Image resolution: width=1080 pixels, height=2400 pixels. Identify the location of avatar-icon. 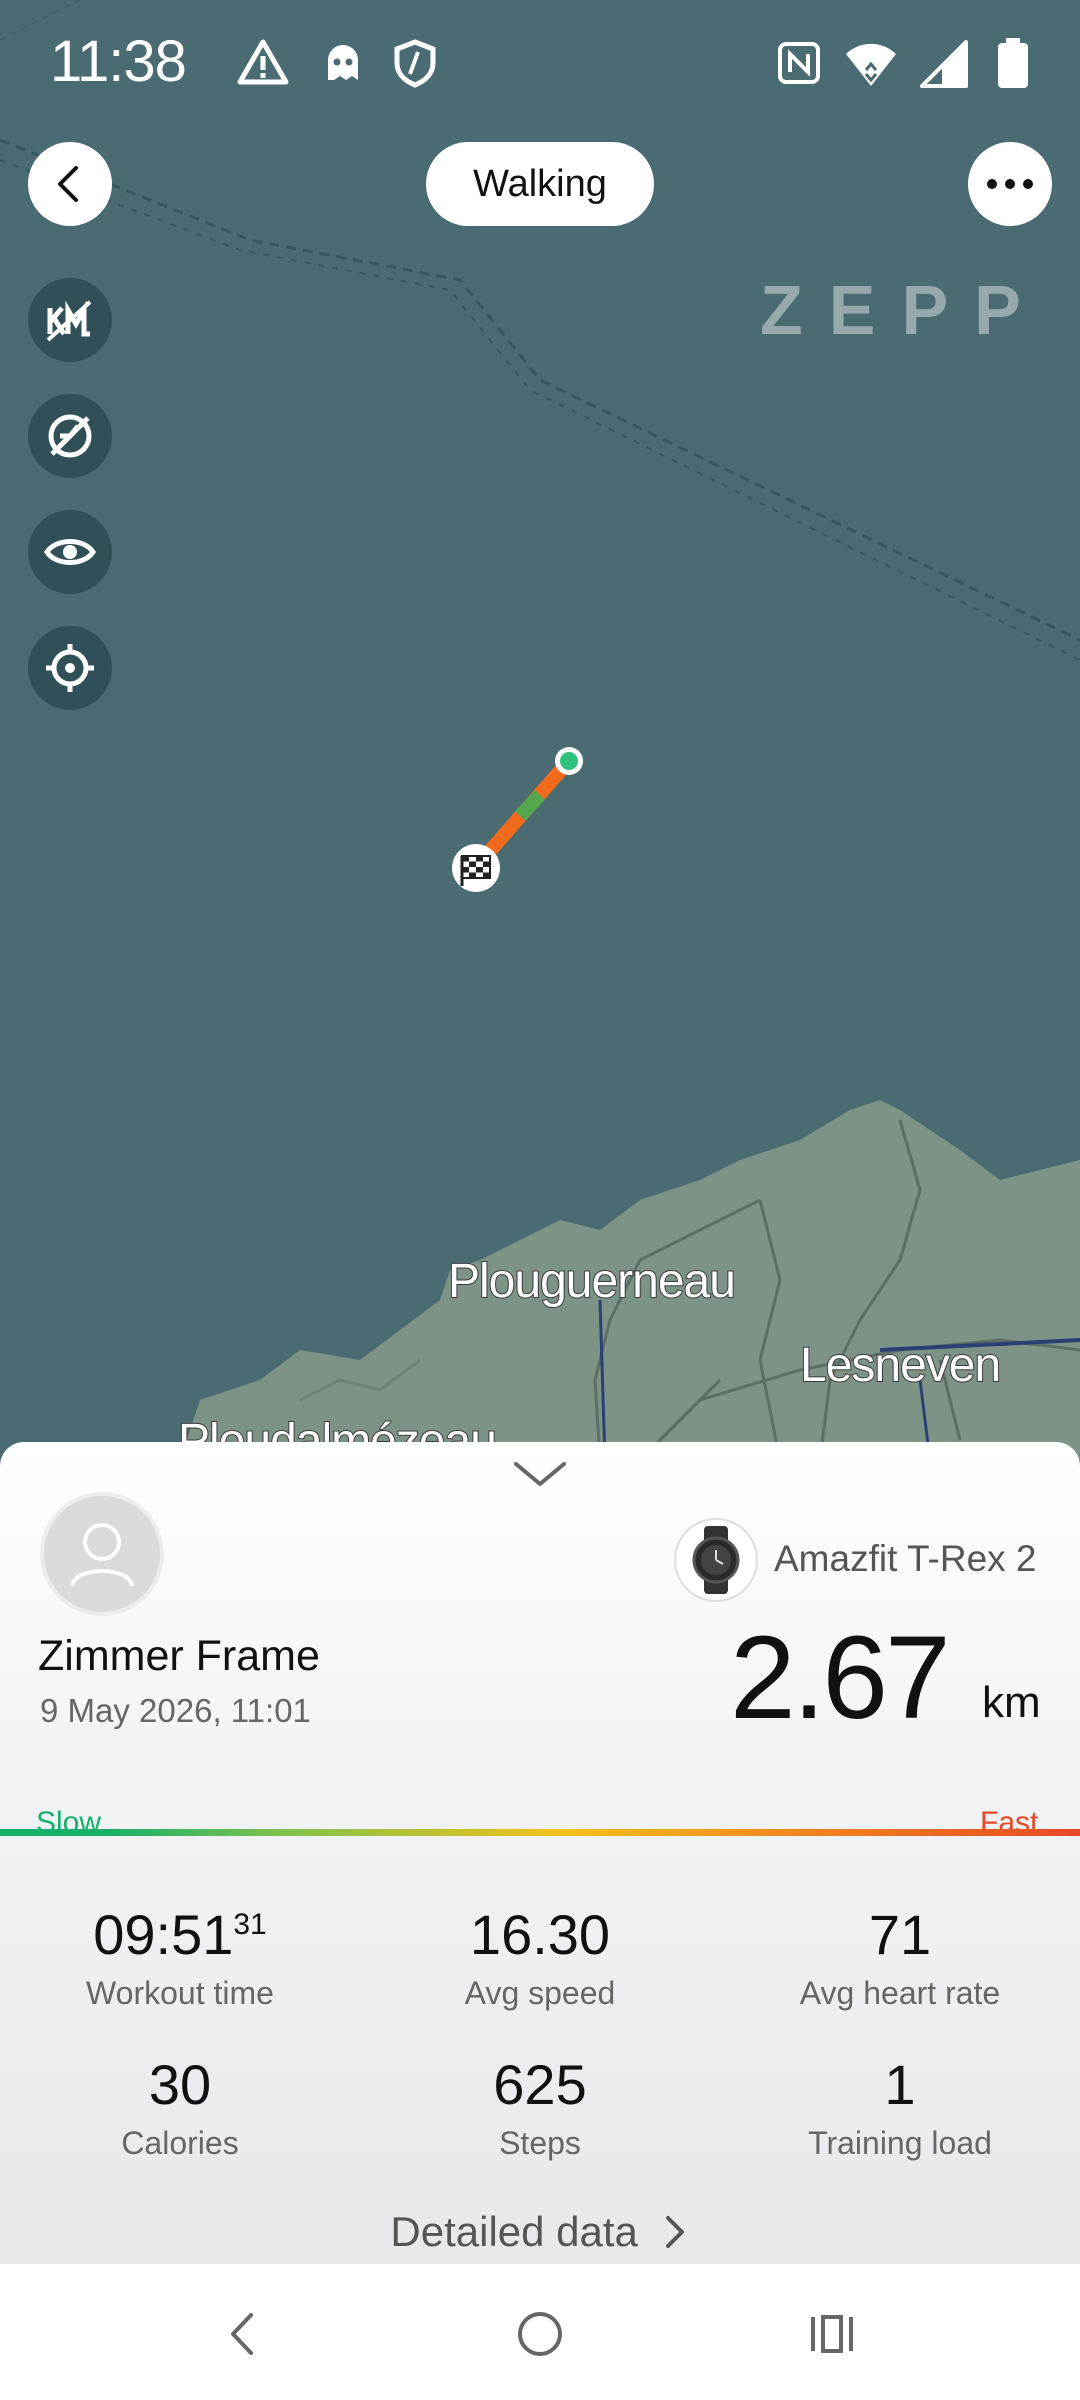
(102, 1555).